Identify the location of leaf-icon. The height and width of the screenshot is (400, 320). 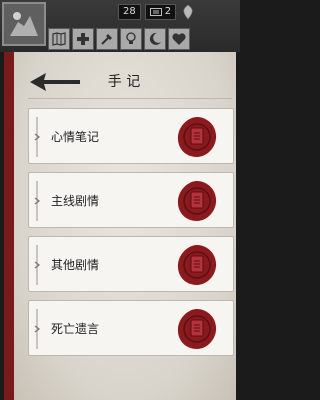
(188, 12).